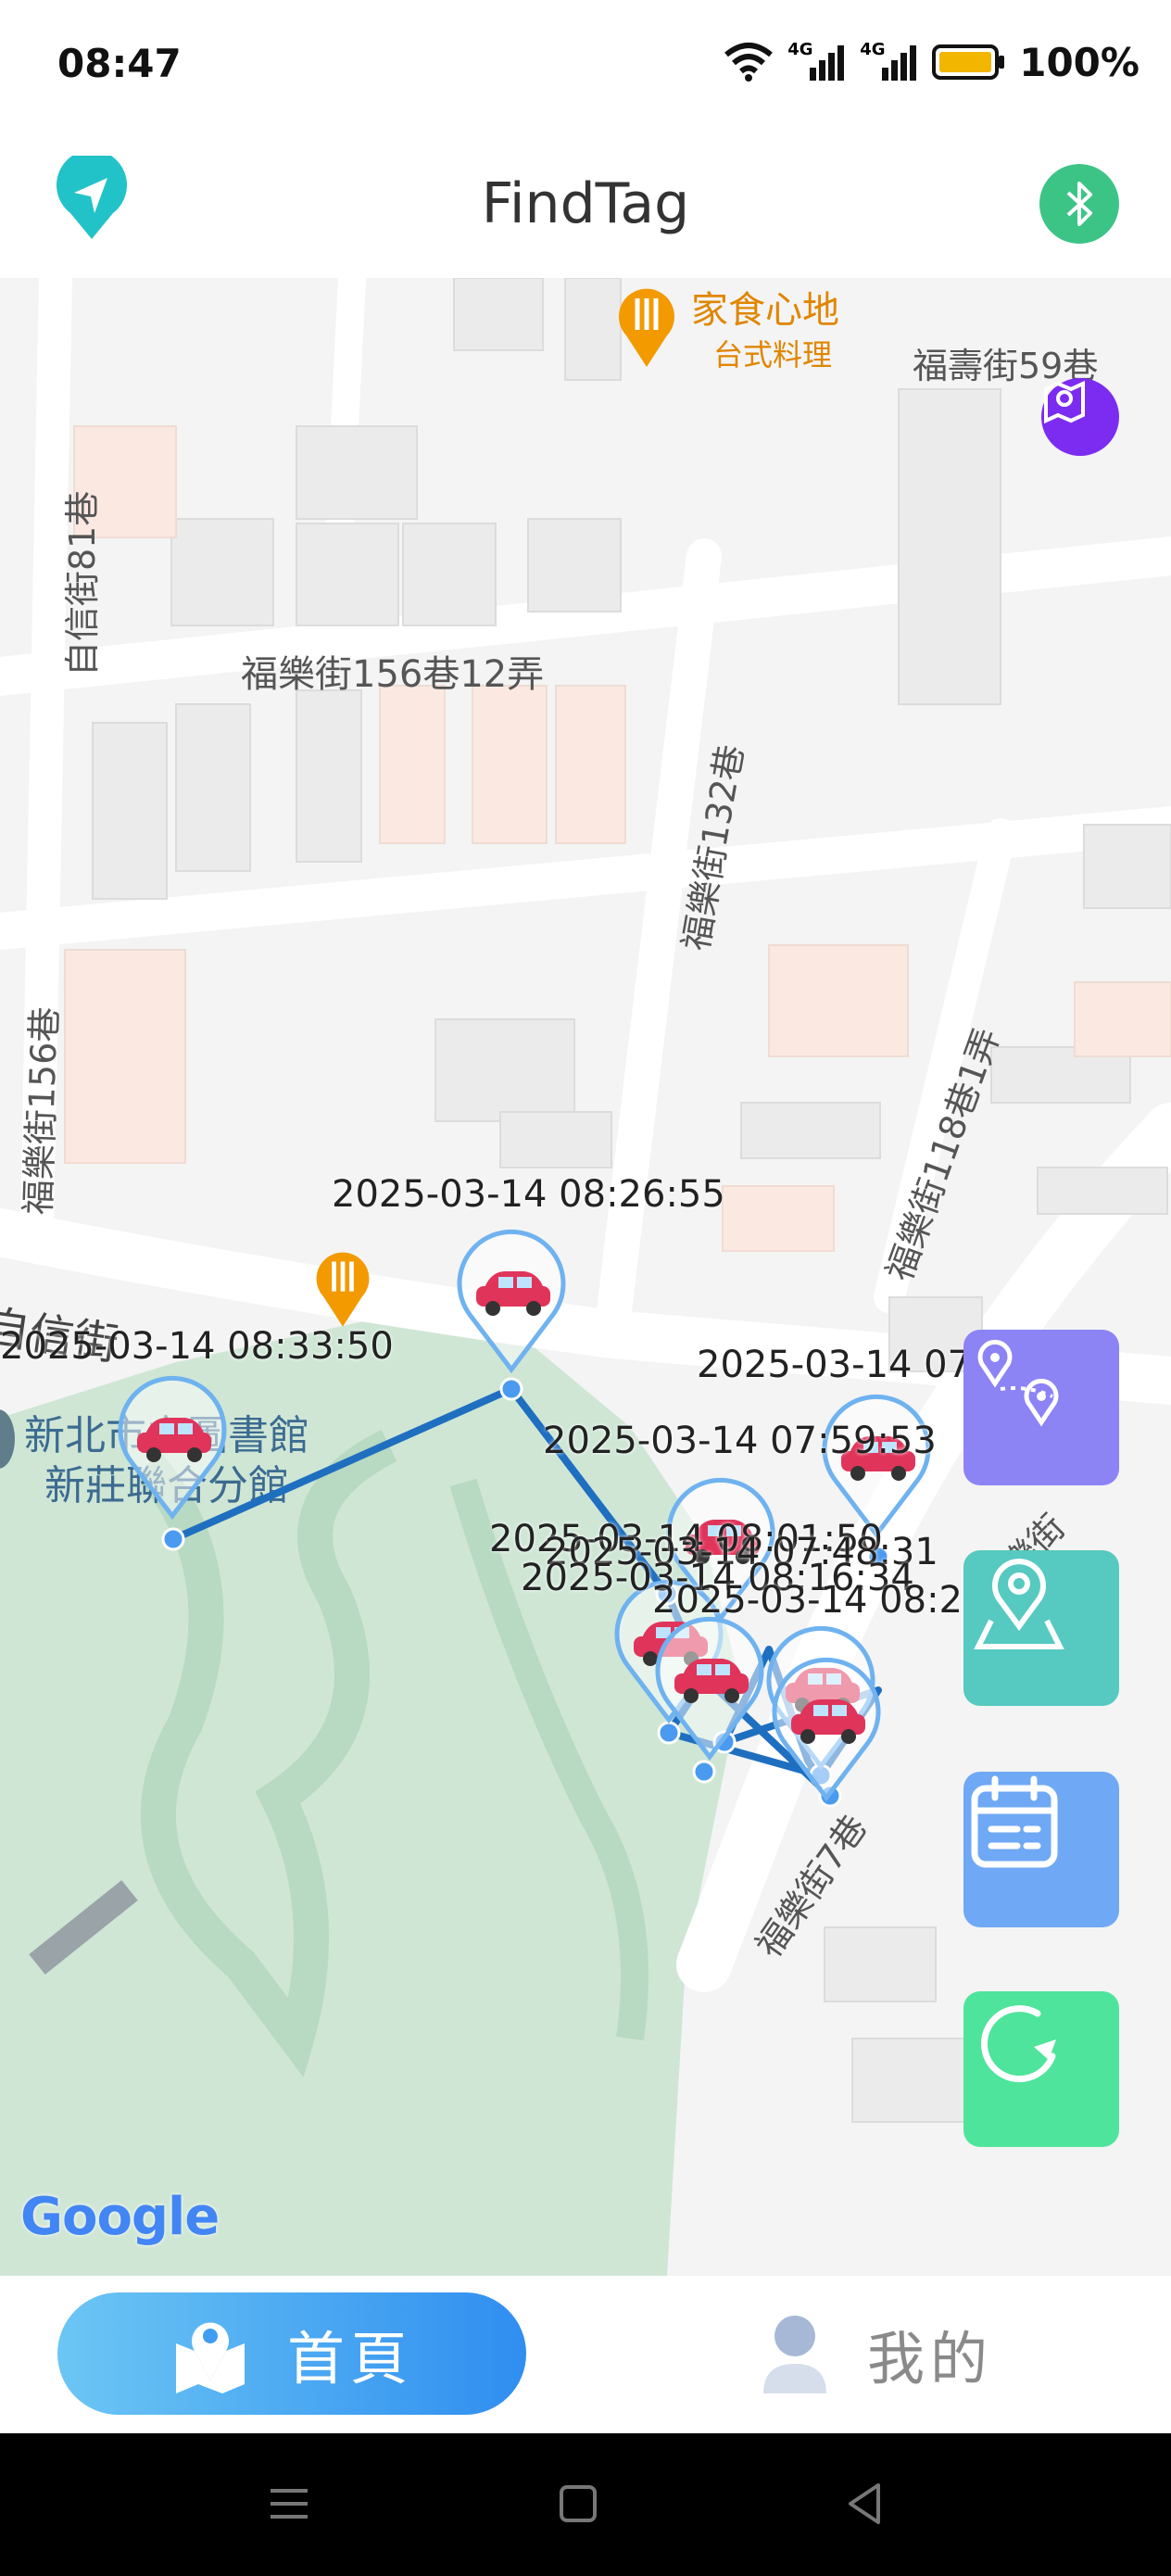  I want to click on signal-2-icon: 4G, so click(890, 62).